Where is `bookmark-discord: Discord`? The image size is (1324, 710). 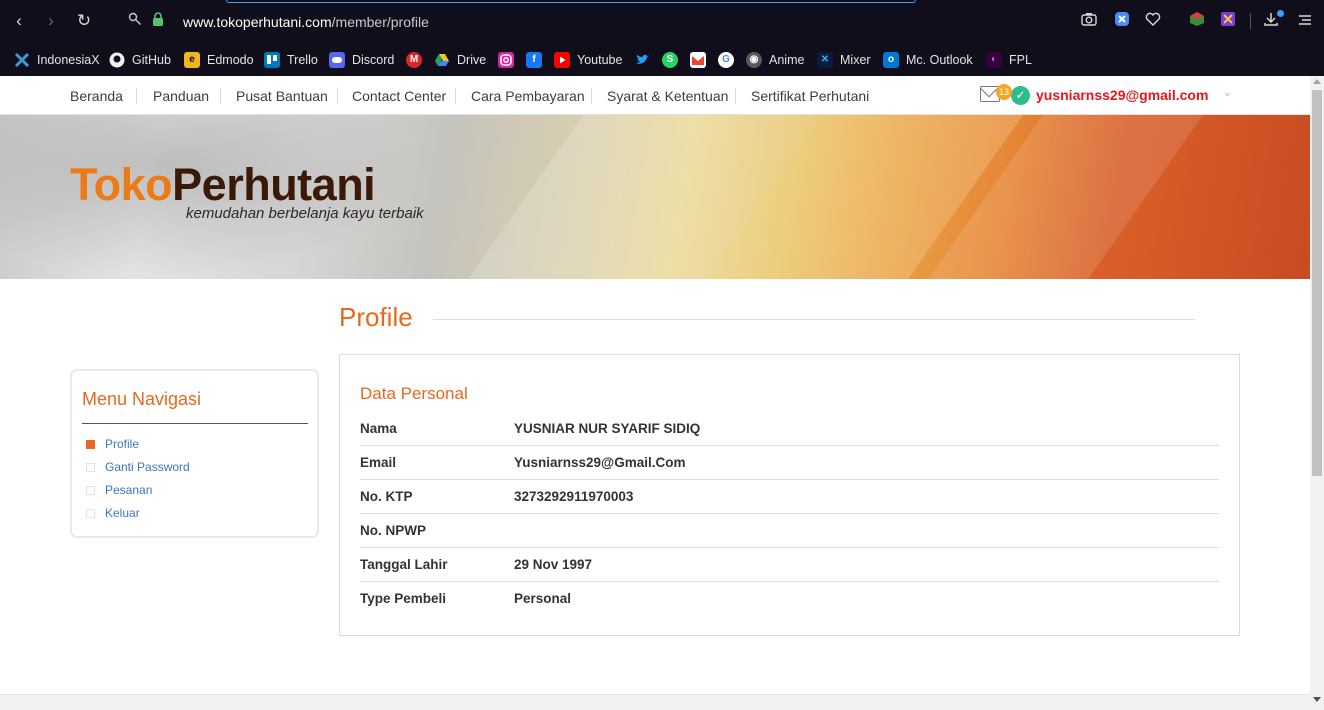
bookmark-discord: Discord is located at coordinates (361, 60).